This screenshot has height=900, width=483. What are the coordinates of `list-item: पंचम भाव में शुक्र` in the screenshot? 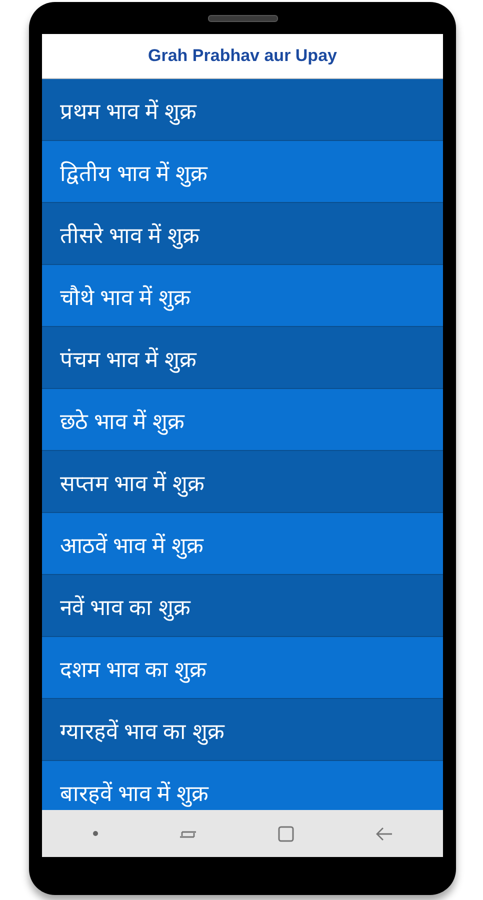 It's located at (242, 358).